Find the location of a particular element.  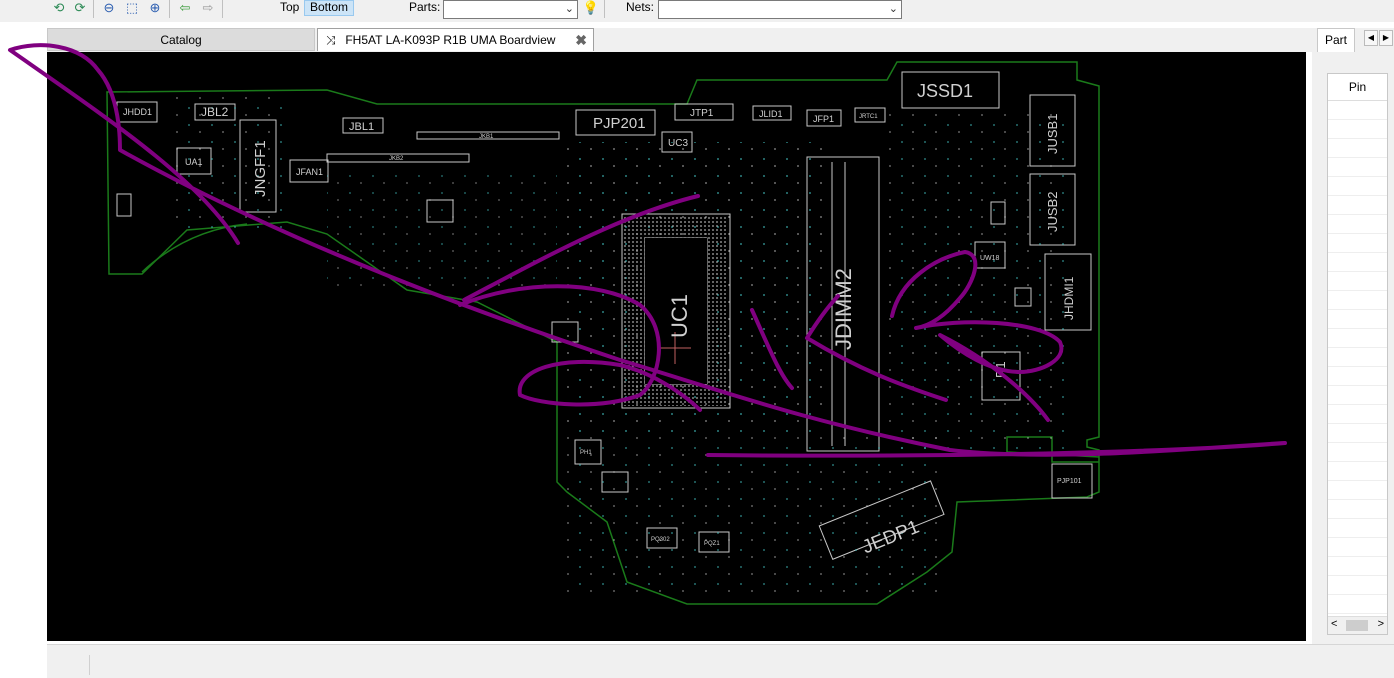

label-jusb1: JUSB1 is located at coordinates (1052, 134).